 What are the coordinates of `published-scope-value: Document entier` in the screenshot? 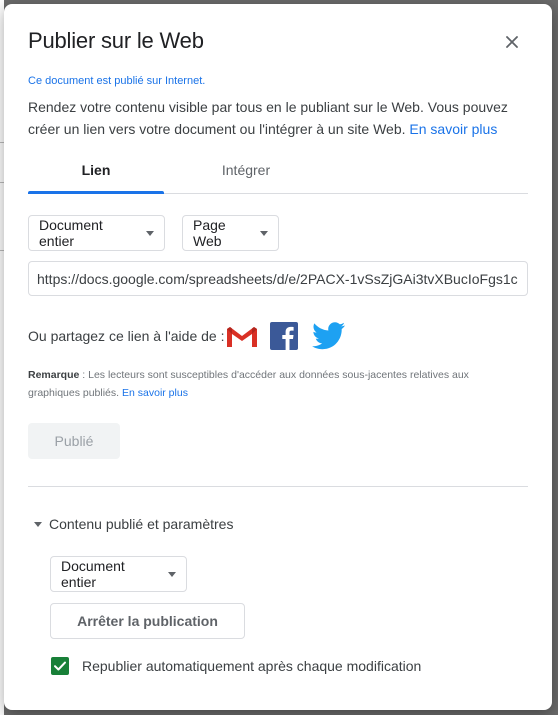 It's located at (93, 574).